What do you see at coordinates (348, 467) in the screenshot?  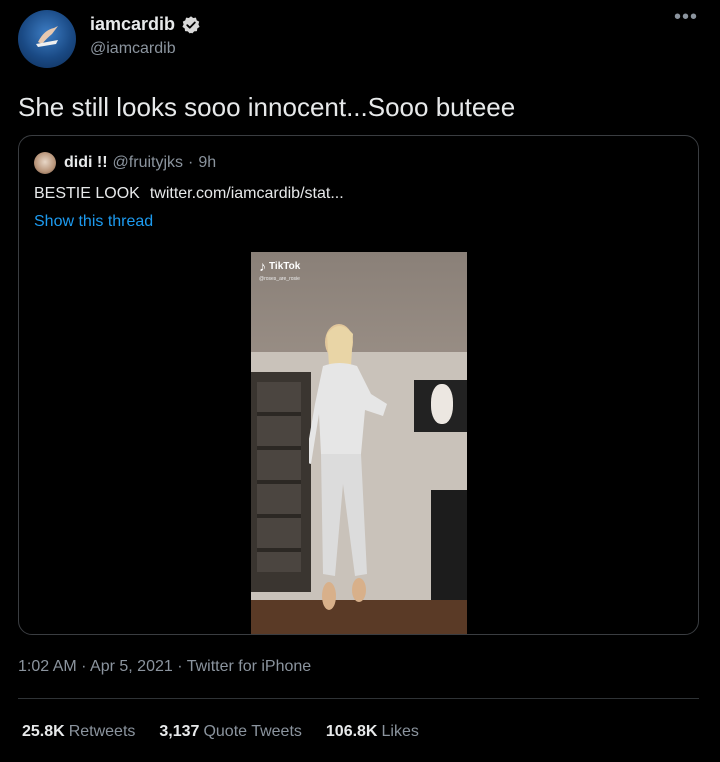 I see `video-person` at bounding box center [348, 467].